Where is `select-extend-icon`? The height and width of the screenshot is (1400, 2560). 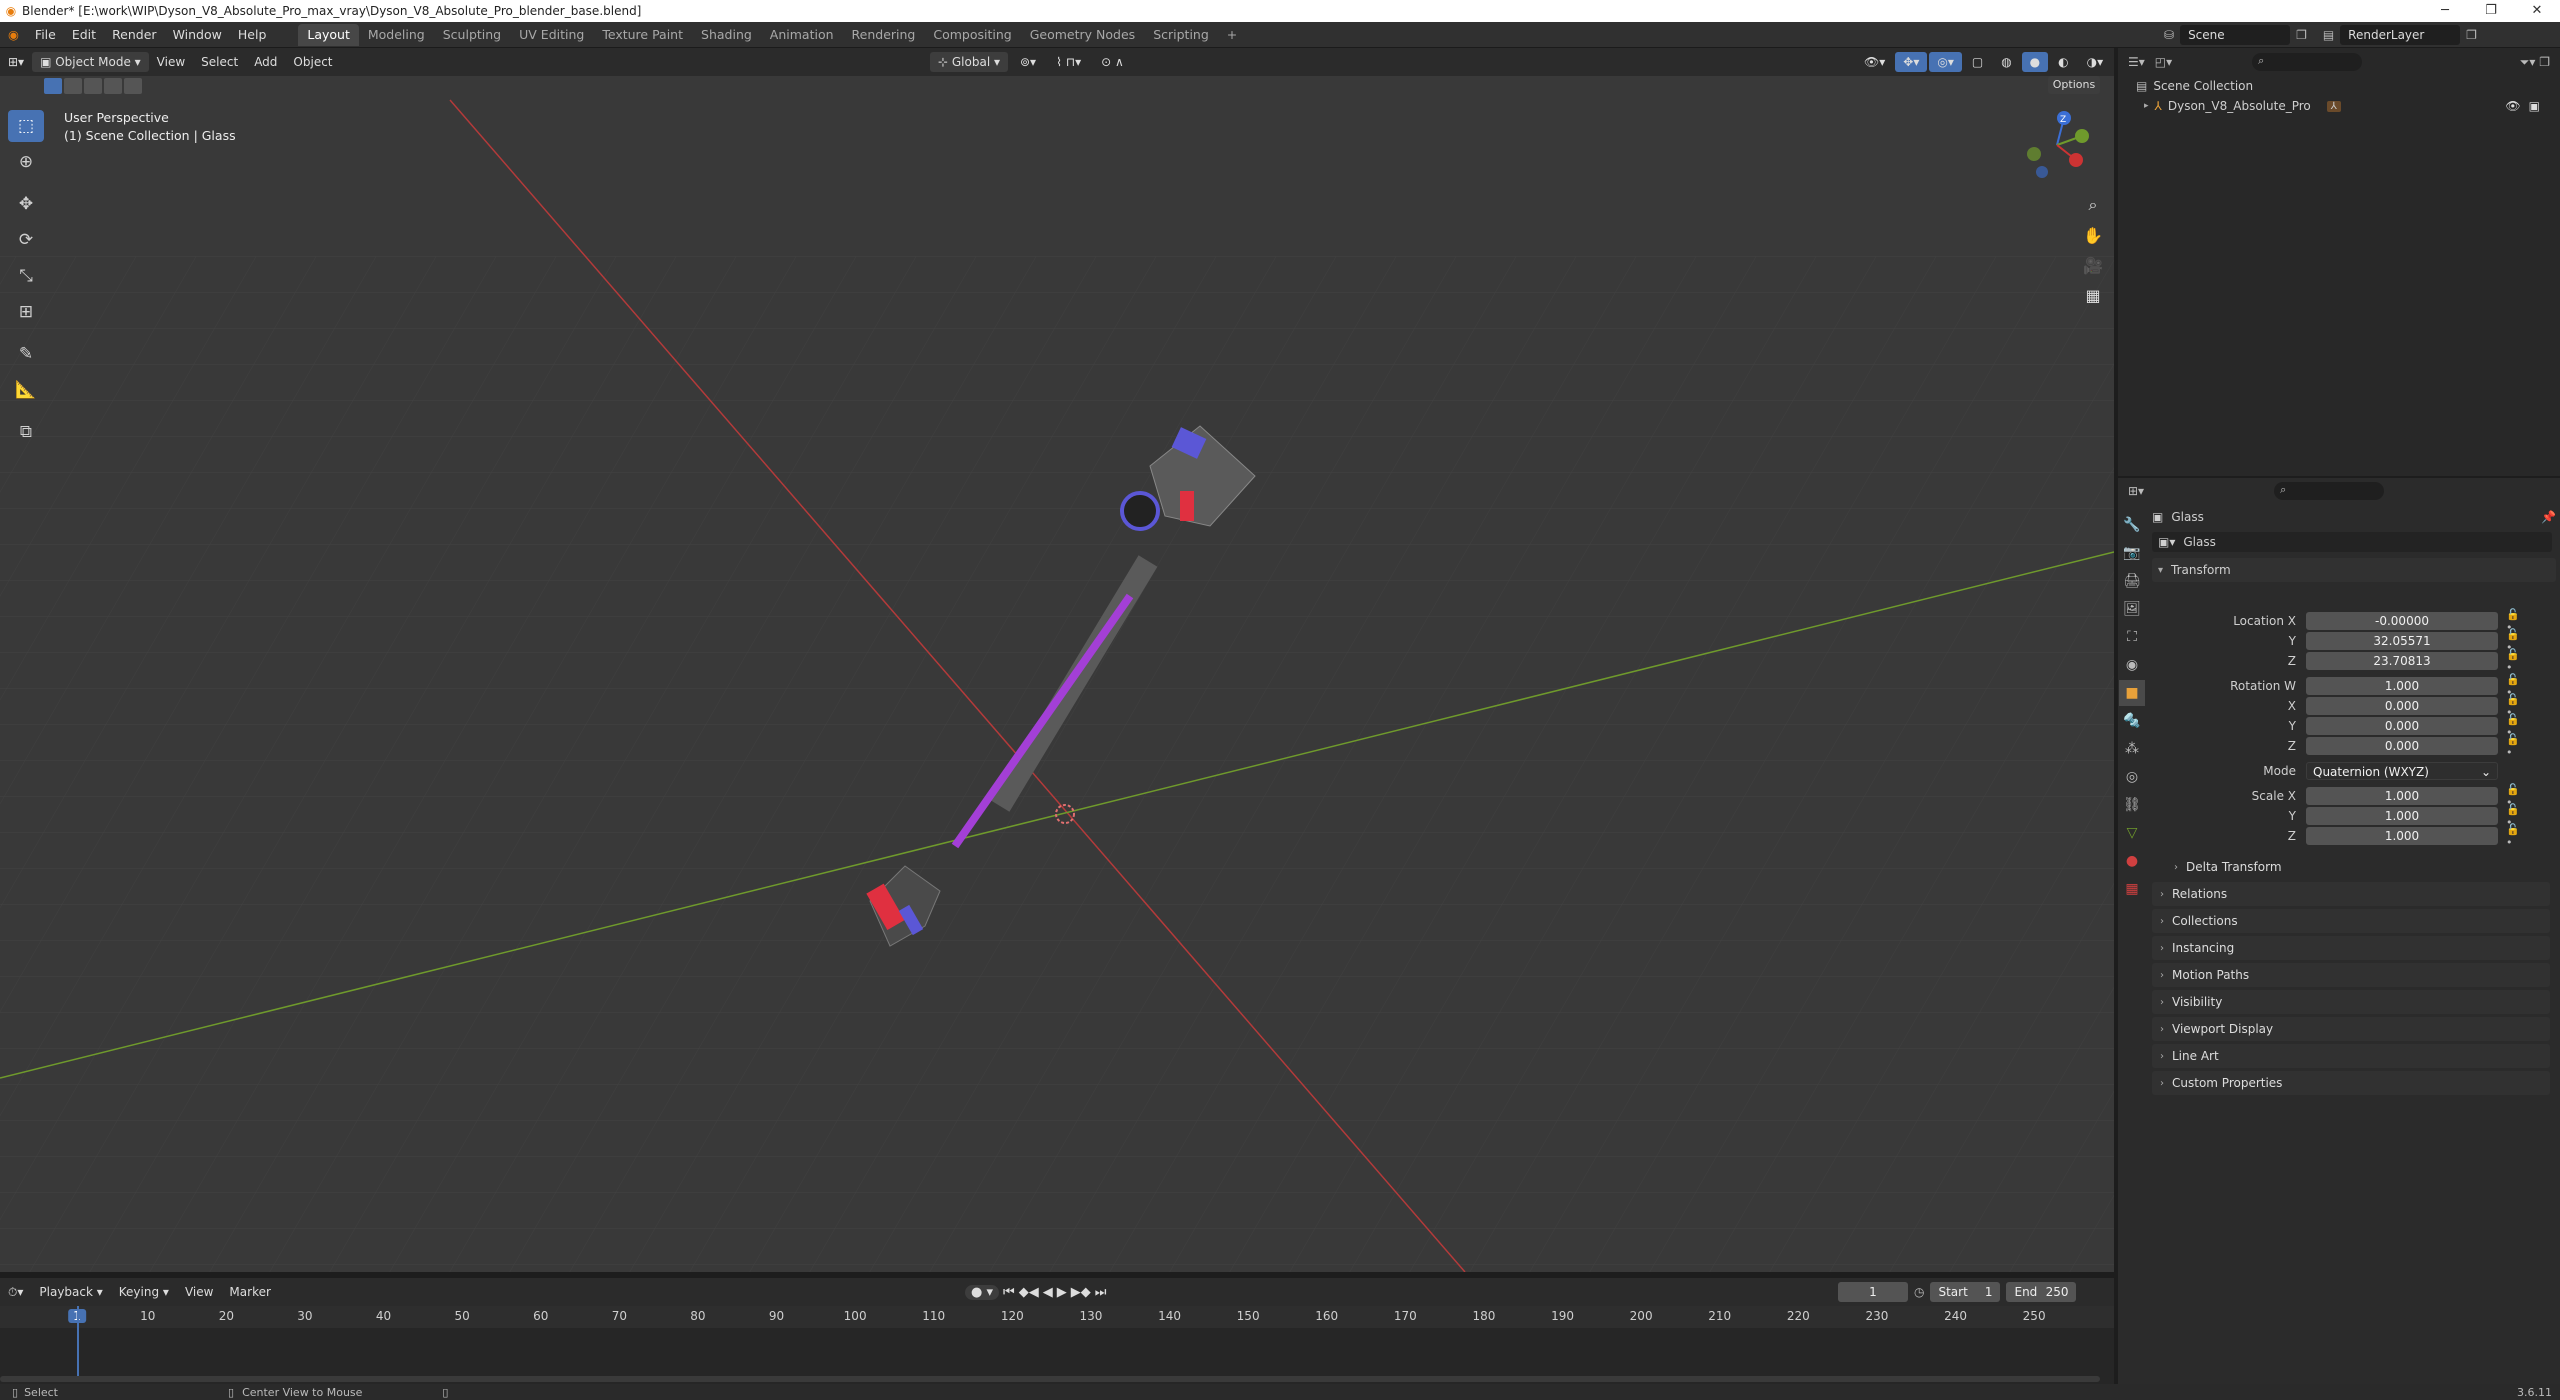 select-extend-icon is located at coordinates (73, 86).